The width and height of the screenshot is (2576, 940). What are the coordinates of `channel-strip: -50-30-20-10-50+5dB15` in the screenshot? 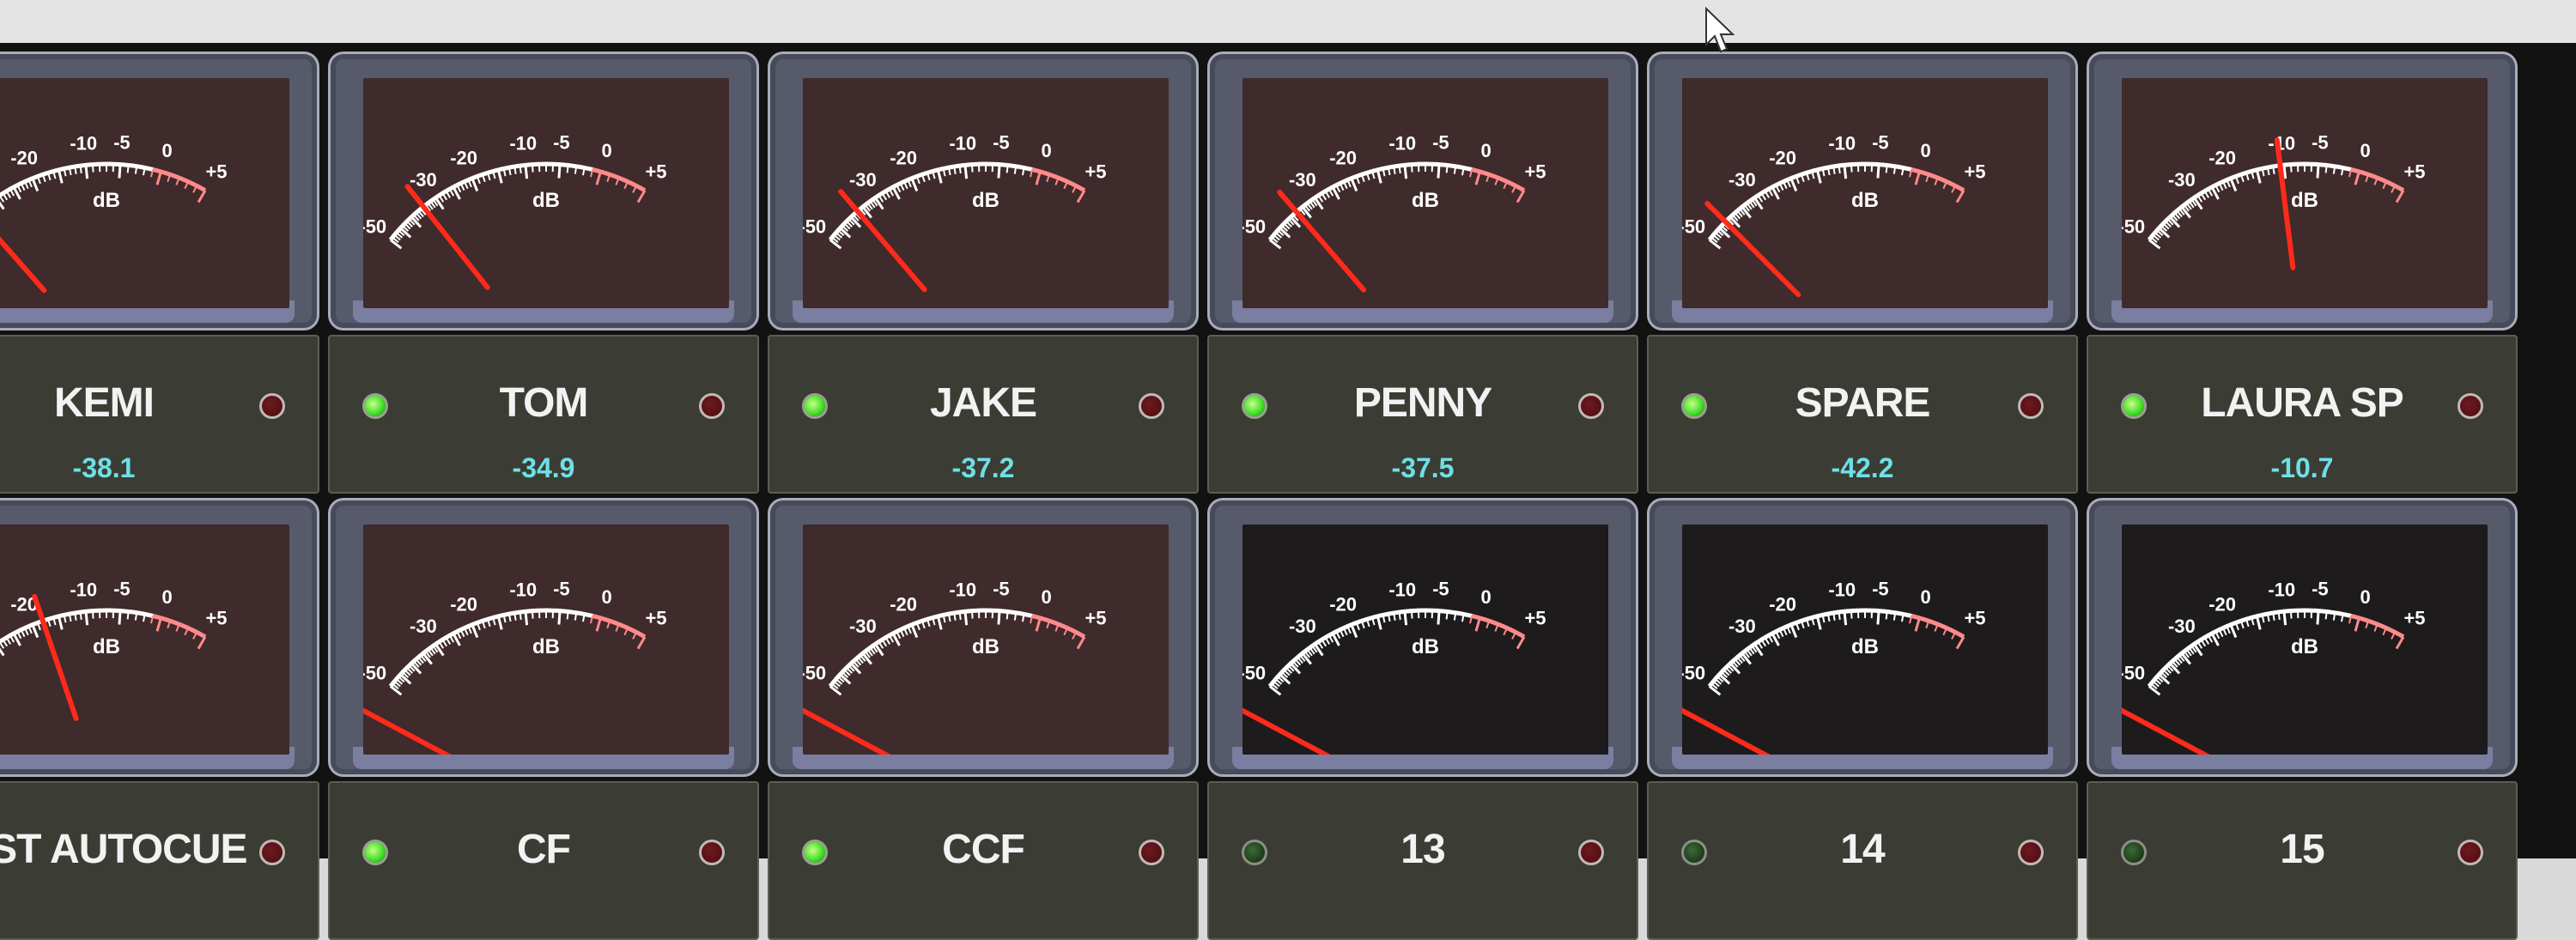 It's located at (2302, 719).